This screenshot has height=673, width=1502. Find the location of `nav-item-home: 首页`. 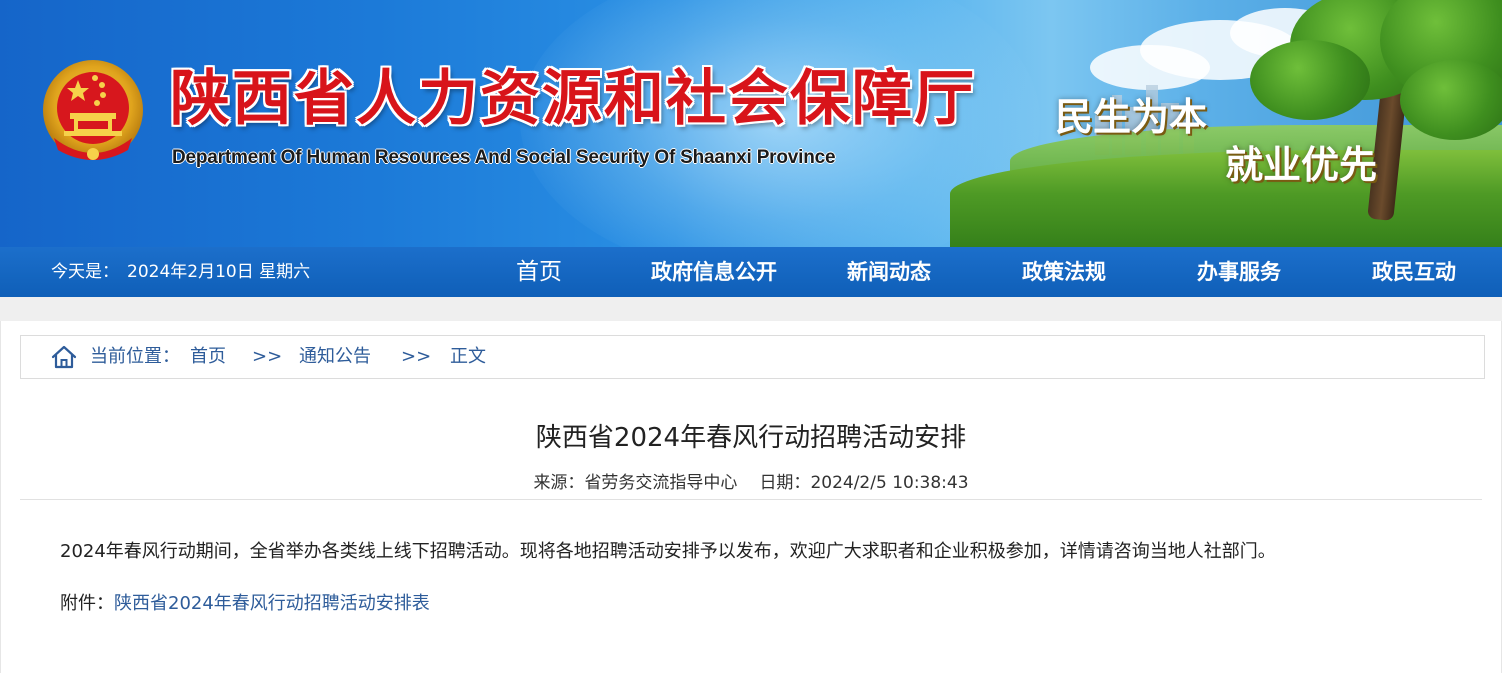

nav-item-home: 首页 is located at coordinates (539, 272).